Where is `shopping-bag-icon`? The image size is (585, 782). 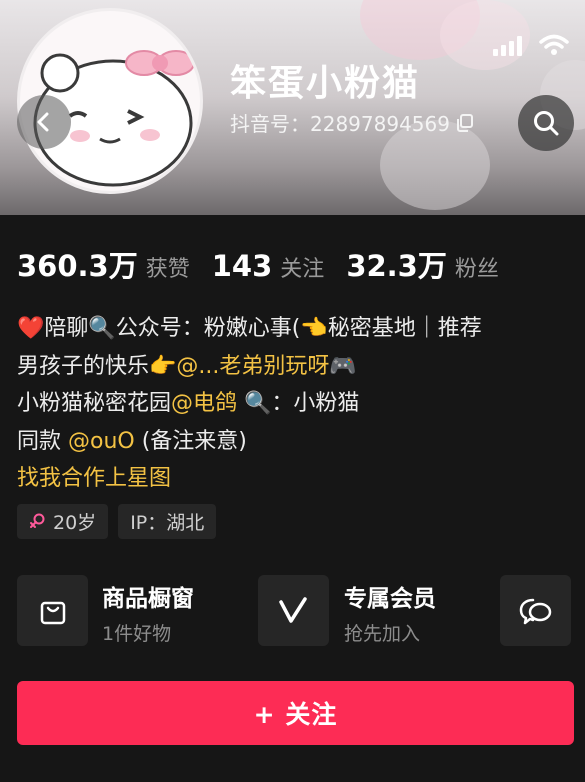 shopping-bag-icon is located at coordinates (52, 612).